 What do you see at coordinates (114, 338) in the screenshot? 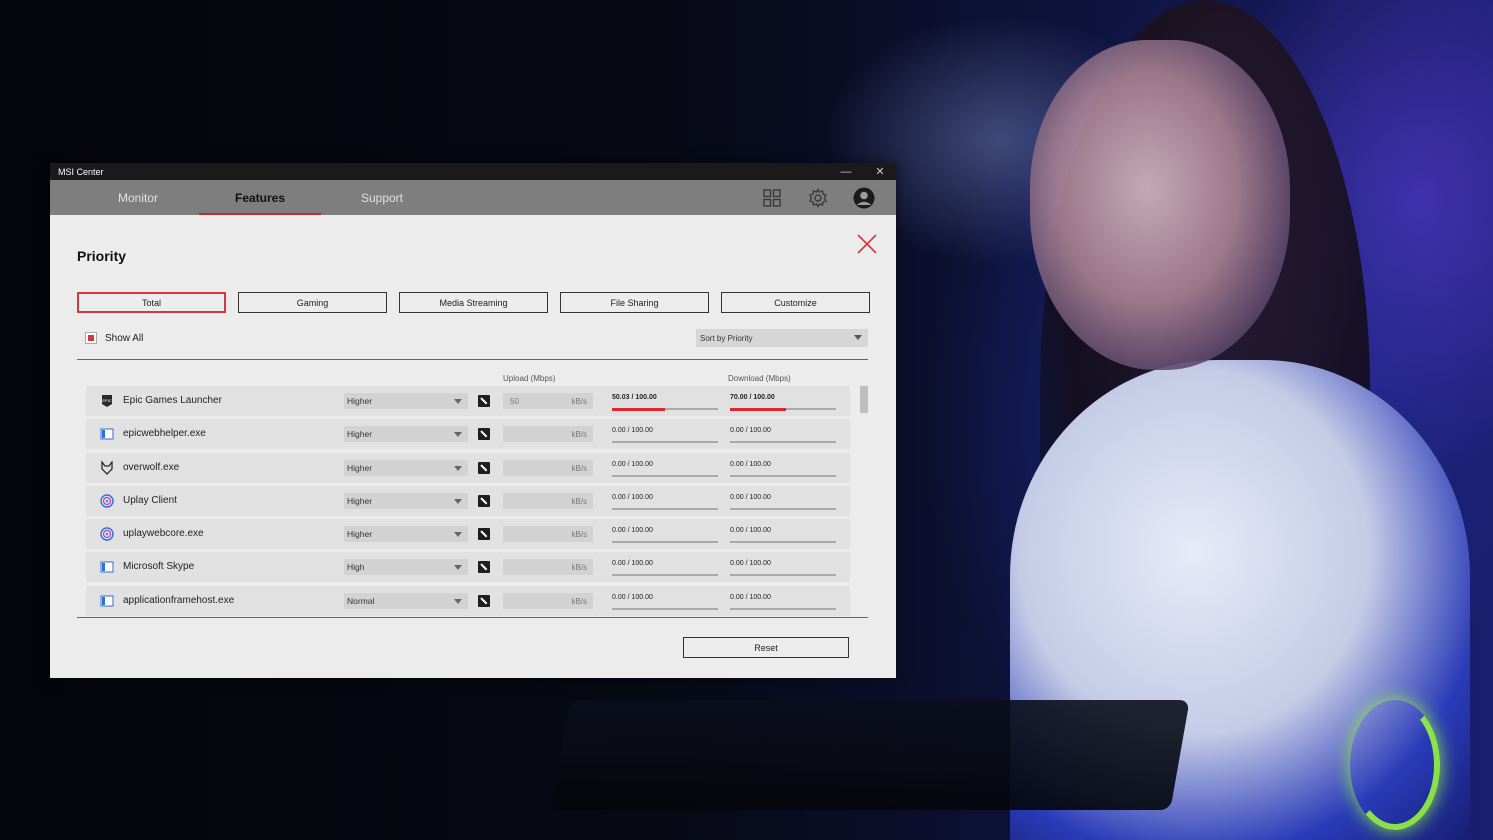
I see `show-all-control: Show All` at bounding box center [114, 338].